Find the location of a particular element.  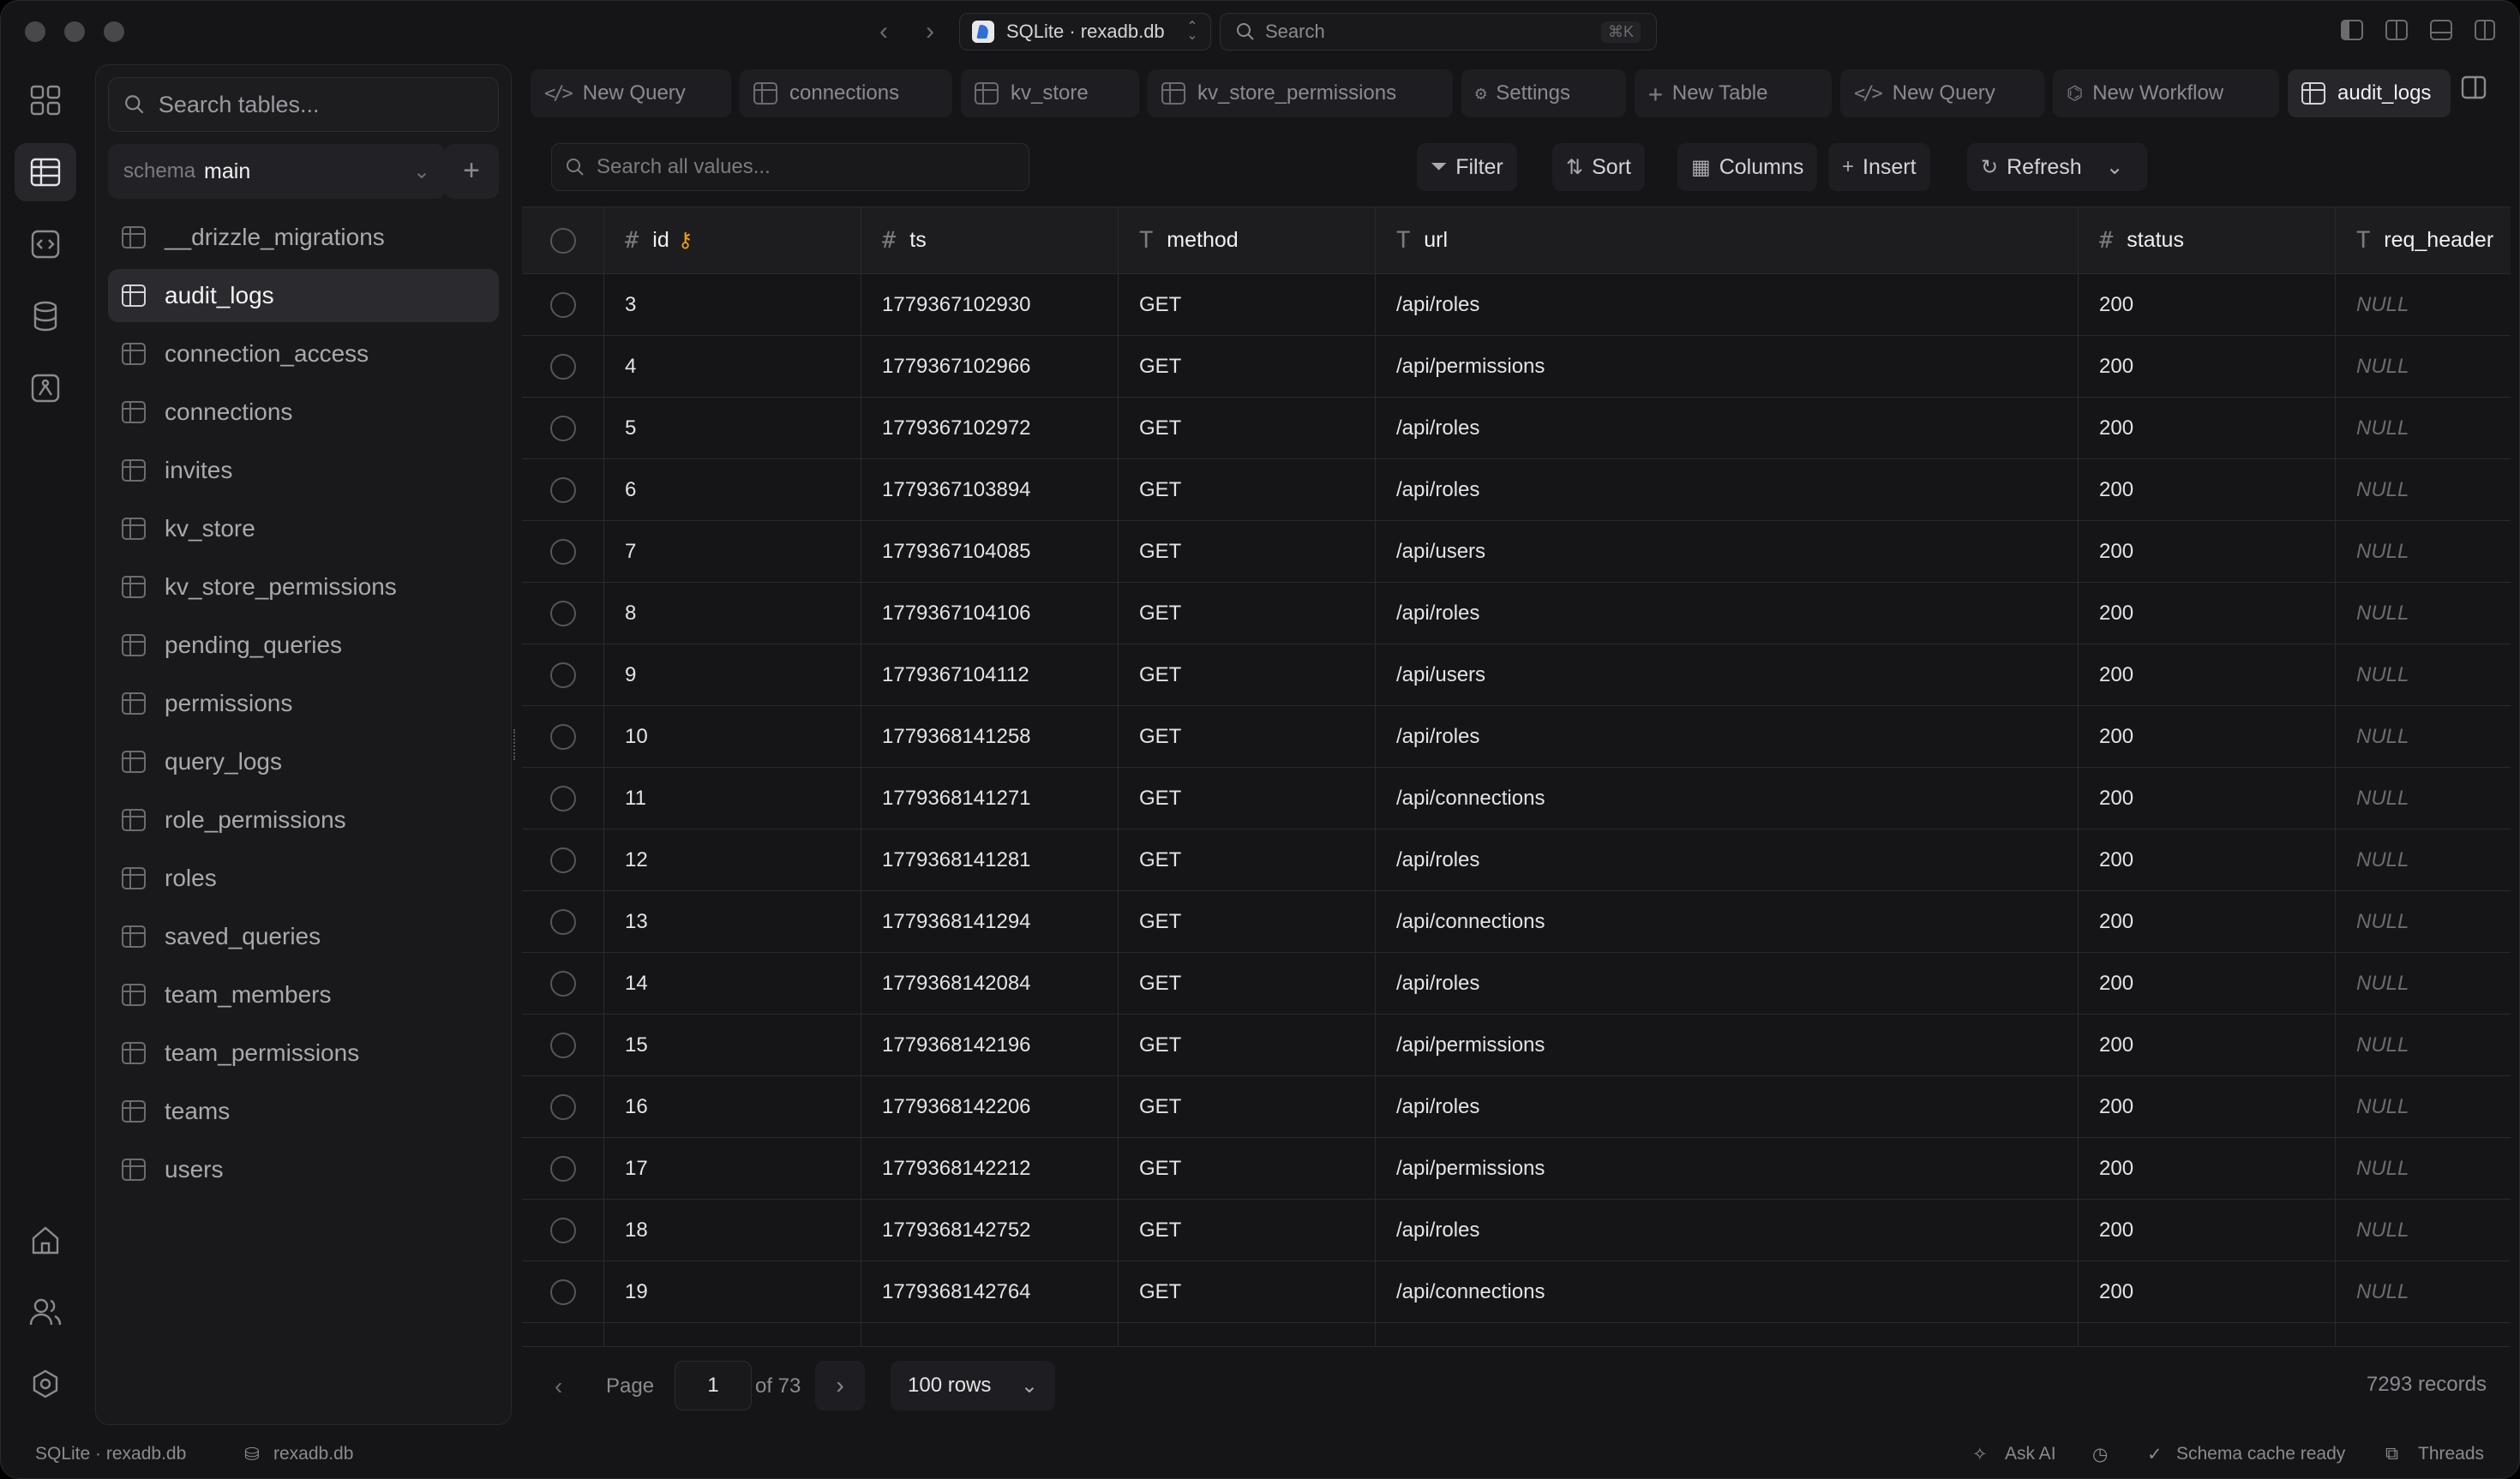

select-all-checkbox is located at coordinates (562, 241).